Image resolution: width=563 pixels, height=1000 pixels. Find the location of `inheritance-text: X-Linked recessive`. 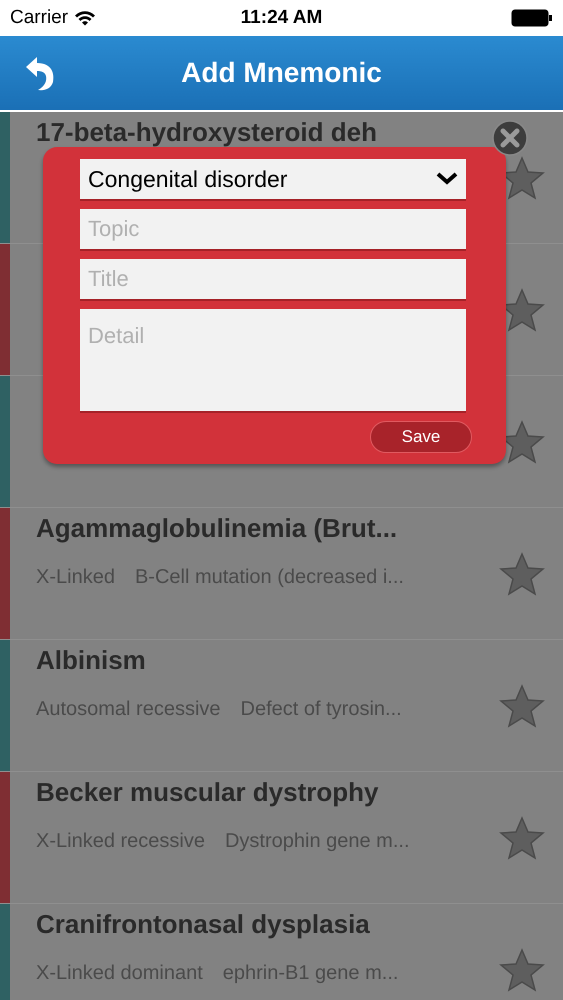

inheritance-text: X-Linked recessive is located at coordinates (120, 841).